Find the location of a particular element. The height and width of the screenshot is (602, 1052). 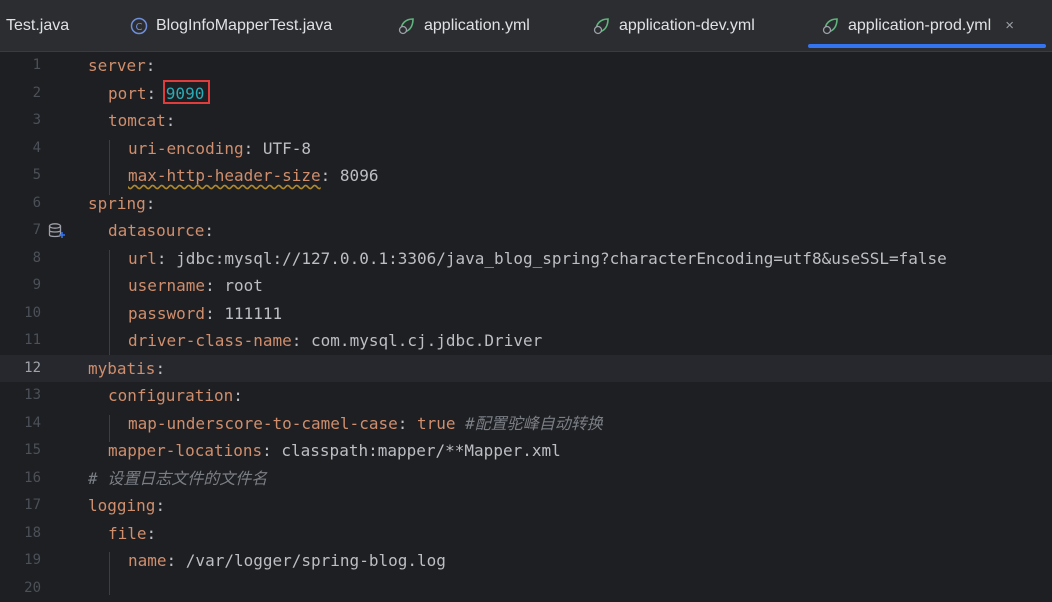

code-text: spring: is located at coordinates (121, 204).